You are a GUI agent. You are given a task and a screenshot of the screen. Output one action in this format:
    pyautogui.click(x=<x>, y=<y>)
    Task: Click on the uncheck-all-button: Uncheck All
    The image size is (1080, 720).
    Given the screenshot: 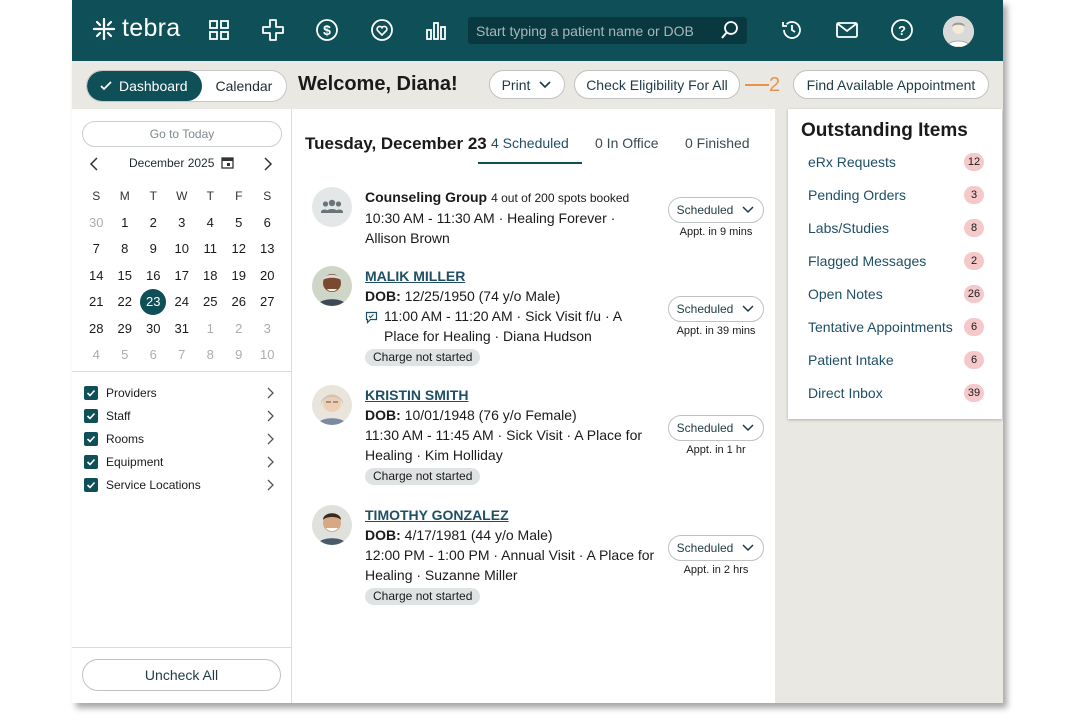 What is the action you would take?
    pyautogui.click(x=181, y=675)
    